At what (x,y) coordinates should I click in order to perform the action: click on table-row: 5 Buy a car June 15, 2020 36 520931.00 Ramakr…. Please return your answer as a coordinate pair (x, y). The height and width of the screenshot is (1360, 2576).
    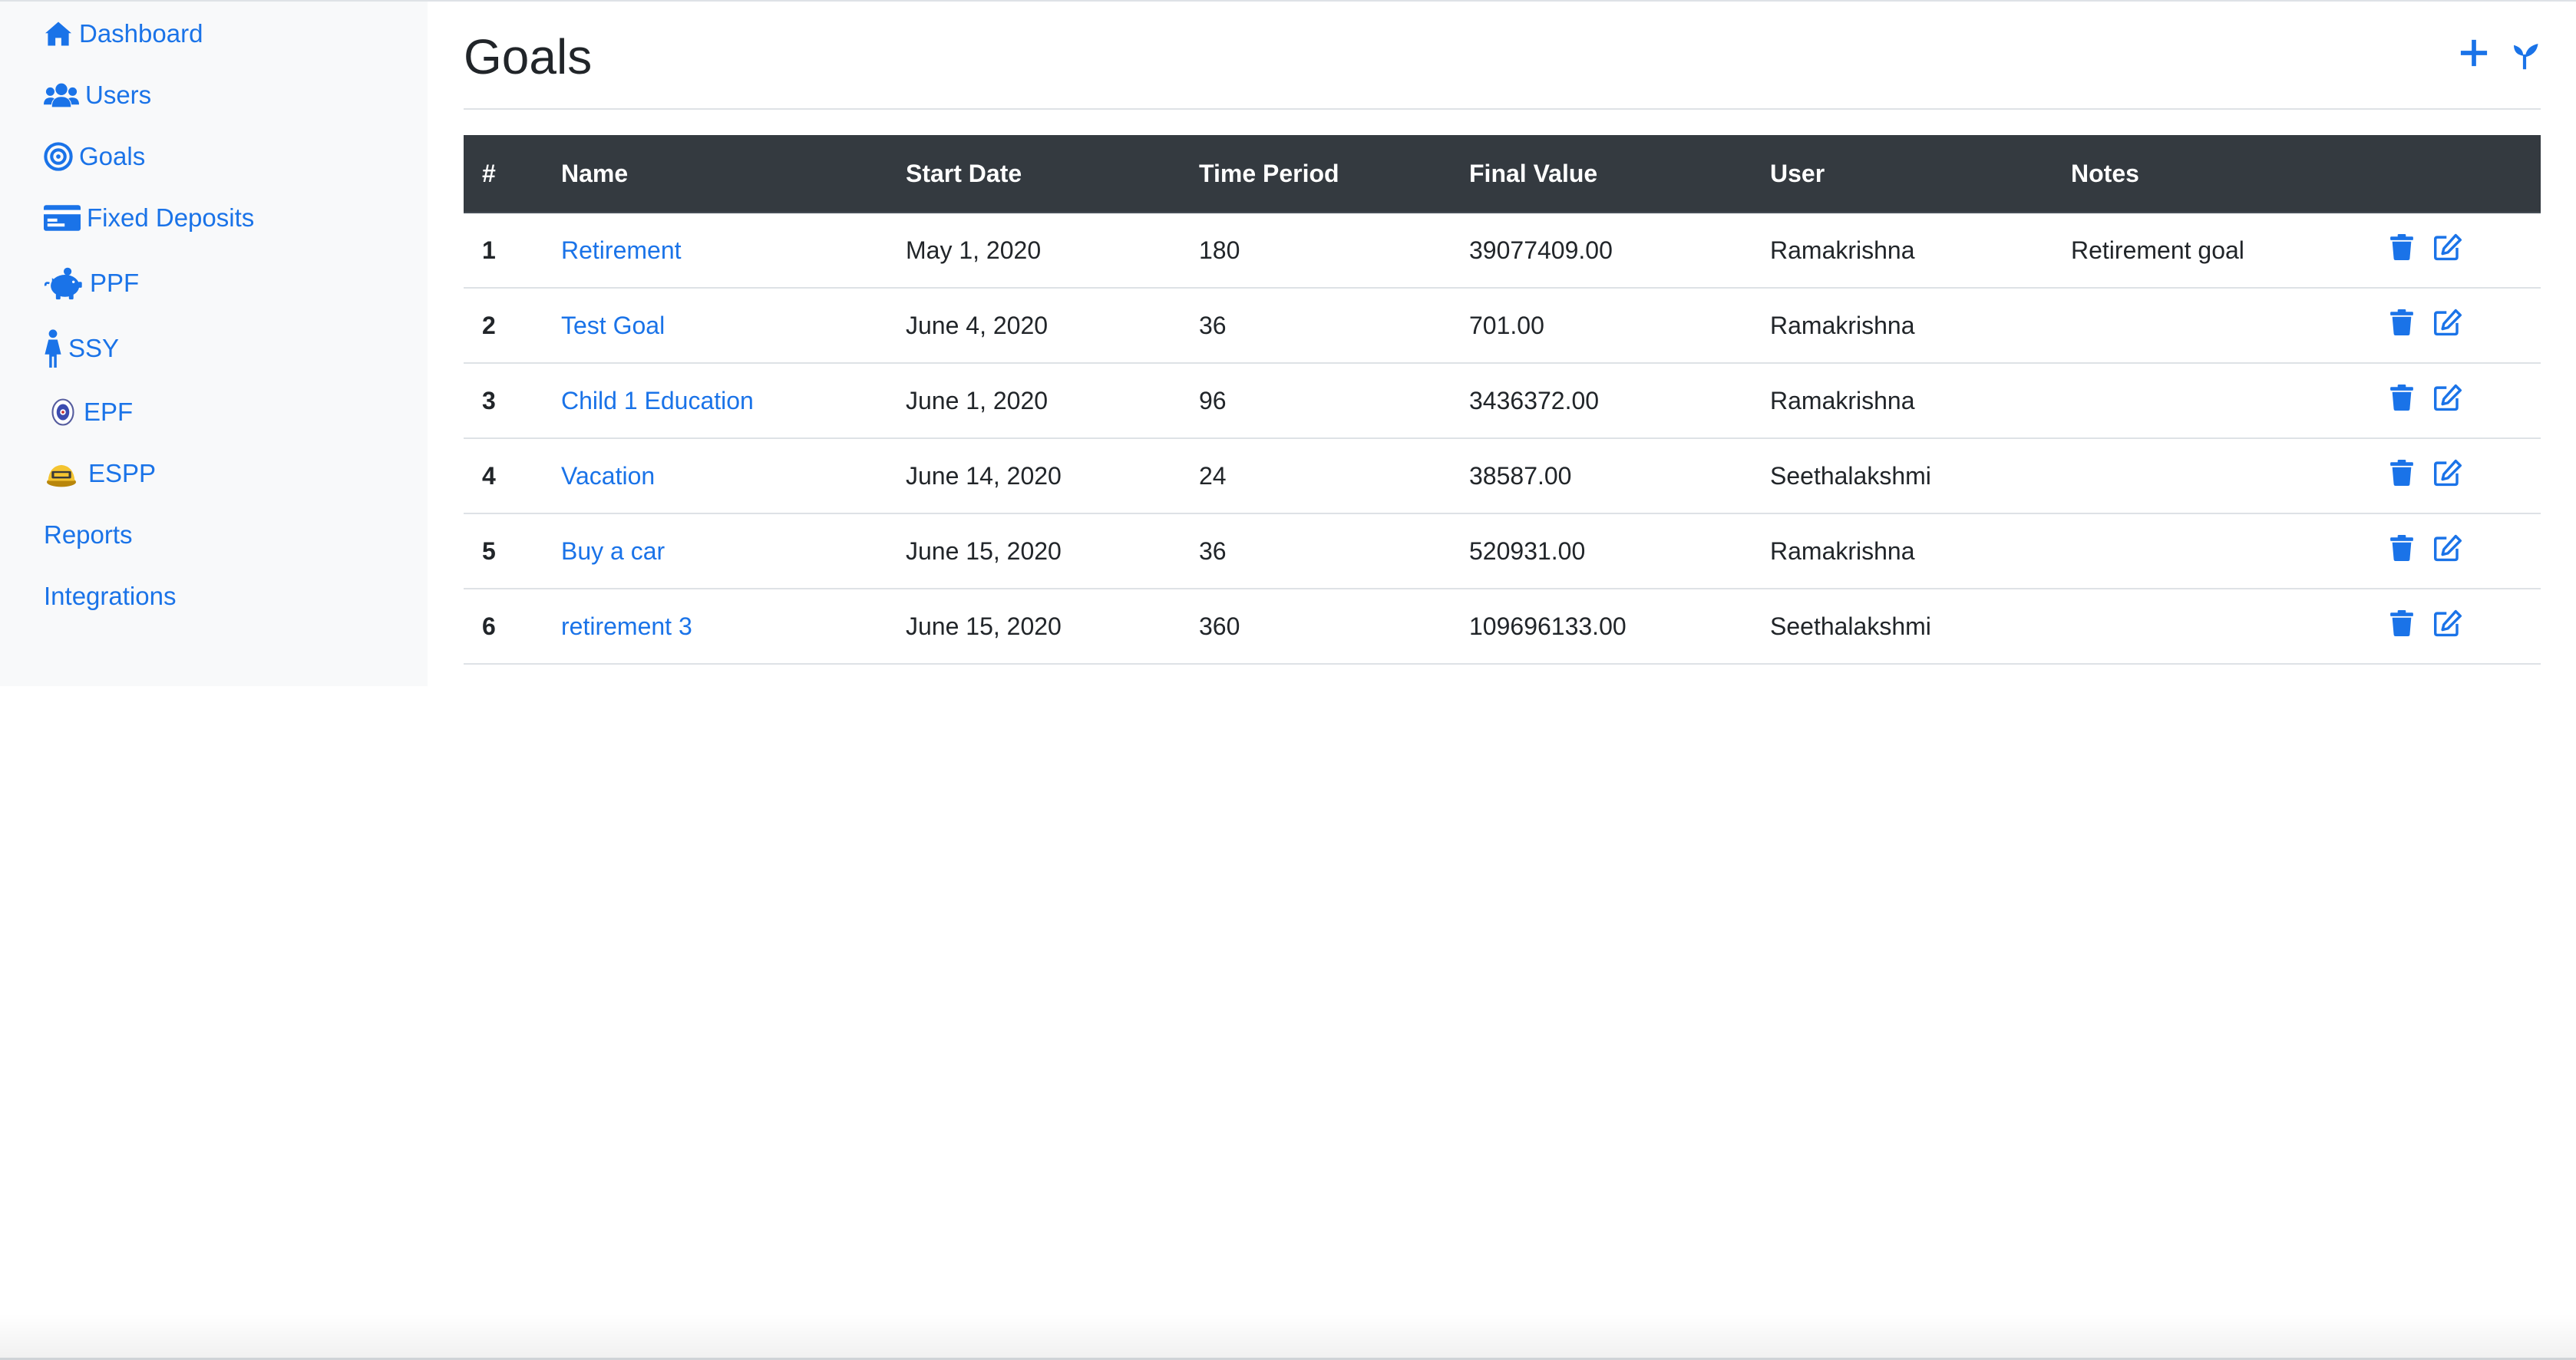
    Looking at the image, I should click on (1502, 551).